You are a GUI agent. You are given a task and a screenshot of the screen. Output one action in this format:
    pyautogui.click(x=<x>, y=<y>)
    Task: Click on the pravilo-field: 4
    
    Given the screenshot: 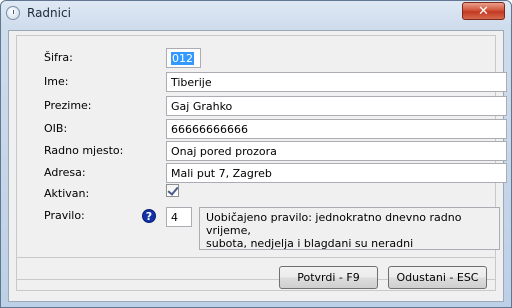 What is the action you would take?
    pyautogui.click(x=179, y=217)
    